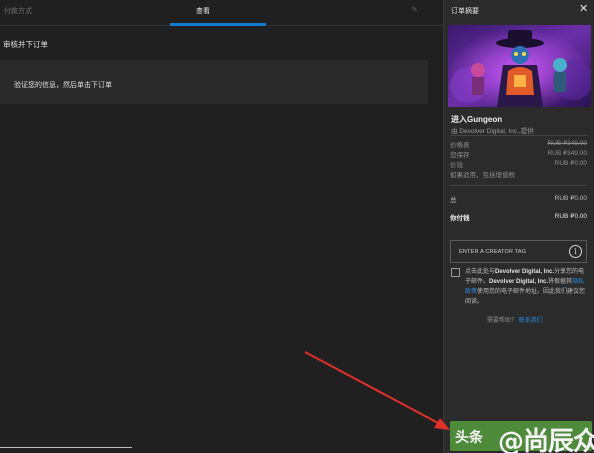  What do you see at coordinates (465, 11) in the screenshot?
I see `order-summary-title: 订单摘要` at bounding box center [465, 11].